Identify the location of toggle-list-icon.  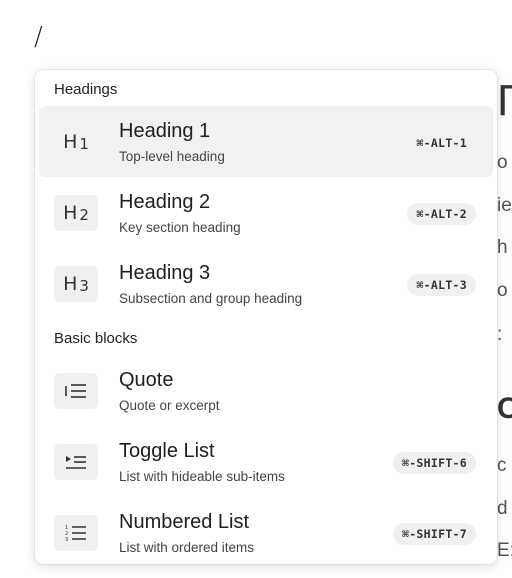
(76, 462).